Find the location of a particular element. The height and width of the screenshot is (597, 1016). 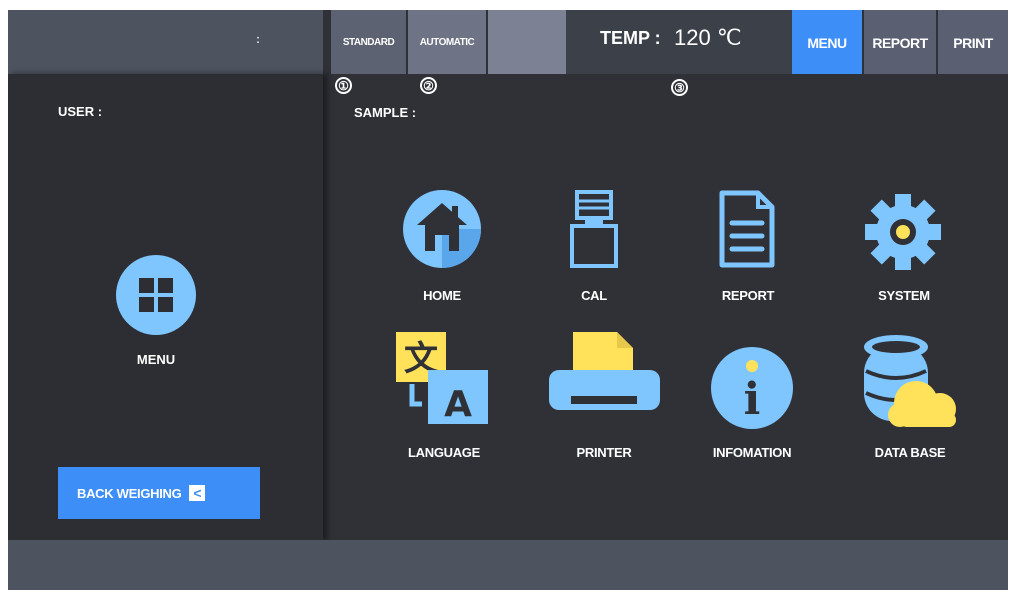

temperature-label: TEMP : is located at coordinates (630, 38).